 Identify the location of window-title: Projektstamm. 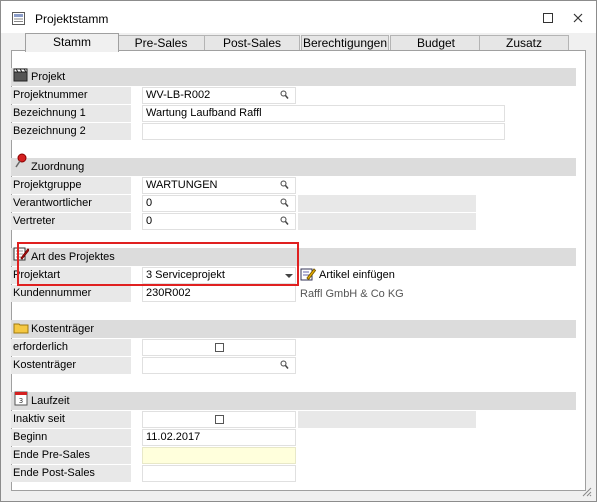
(72, 19).